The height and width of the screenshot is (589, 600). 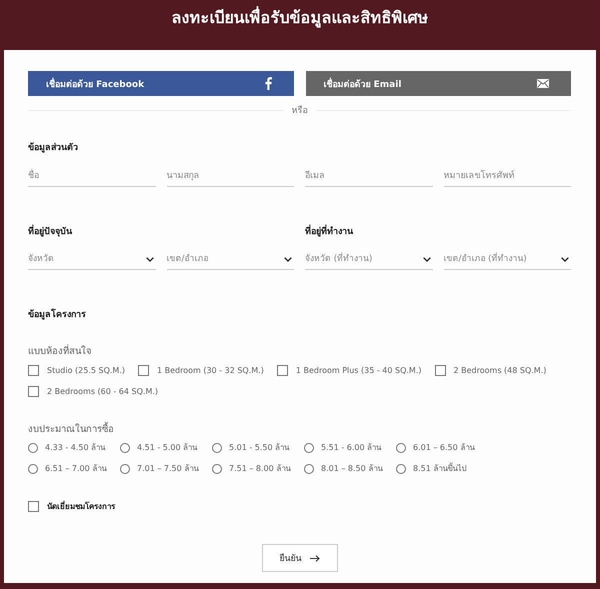 What do you see at coordinates (259, 469) in the screenshot?
I see `radio-label: 7.51 – 8.00 ล้าน` at bounding box center [259, 469].